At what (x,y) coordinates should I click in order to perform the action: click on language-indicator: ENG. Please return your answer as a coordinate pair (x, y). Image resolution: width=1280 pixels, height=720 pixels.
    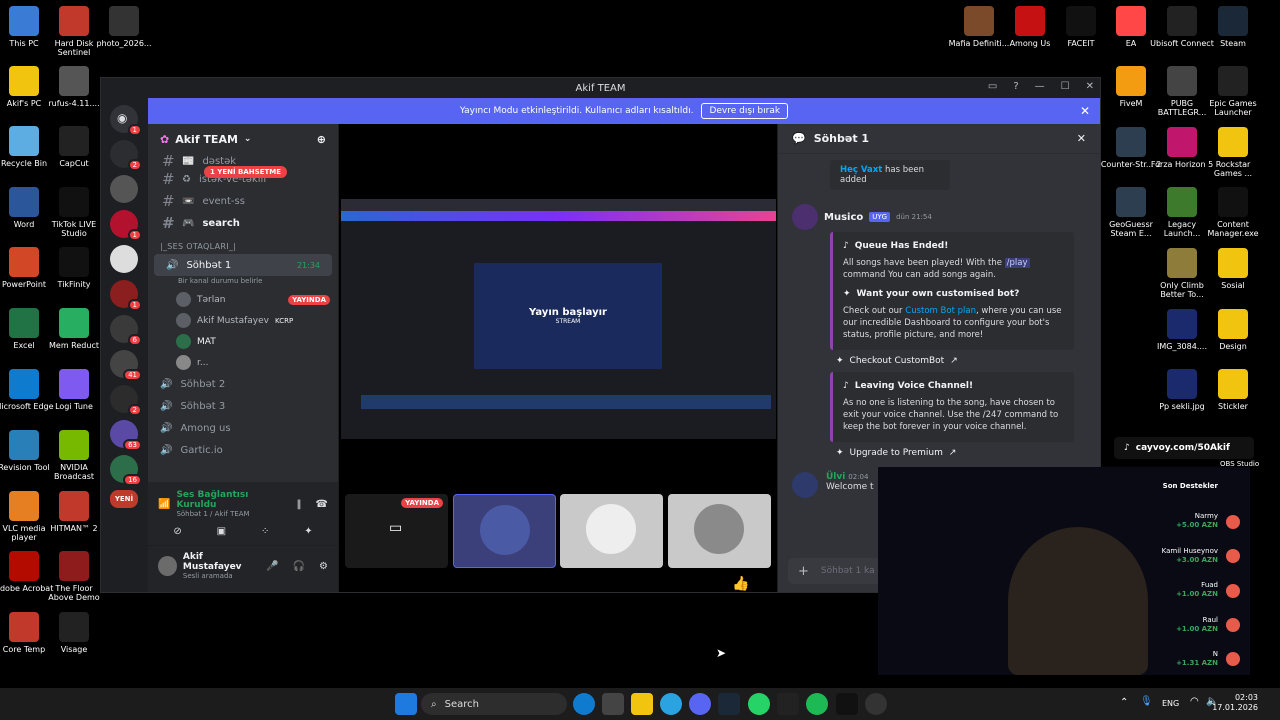
    Looking at the image, I should click on (1170, 703).